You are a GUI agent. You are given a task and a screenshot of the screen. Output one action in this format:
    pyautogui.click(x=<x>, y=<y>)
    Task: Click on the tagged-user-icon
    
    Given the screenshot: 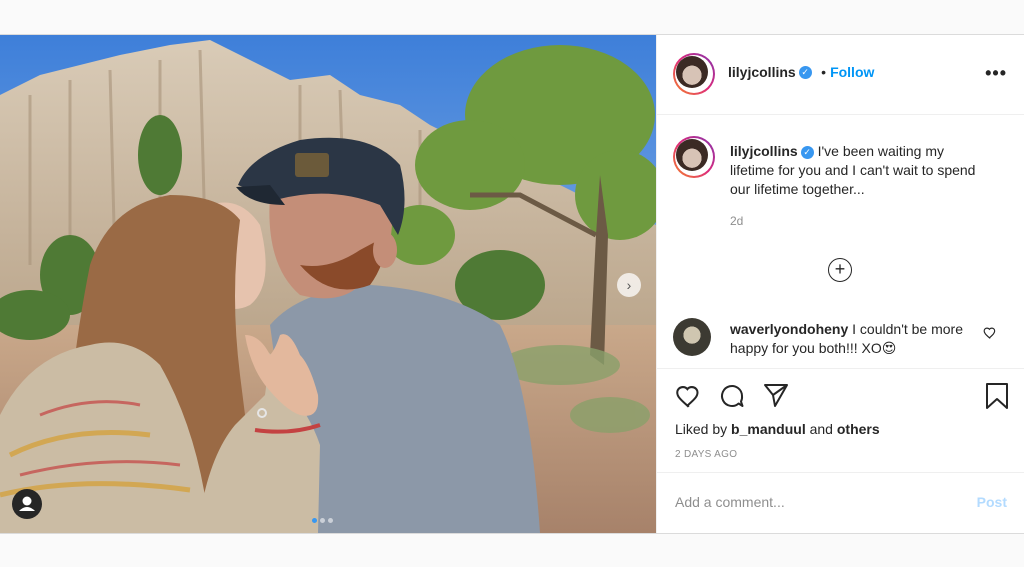 What is the action you would take?
    pyautogui.click(x=27, y=504)
    